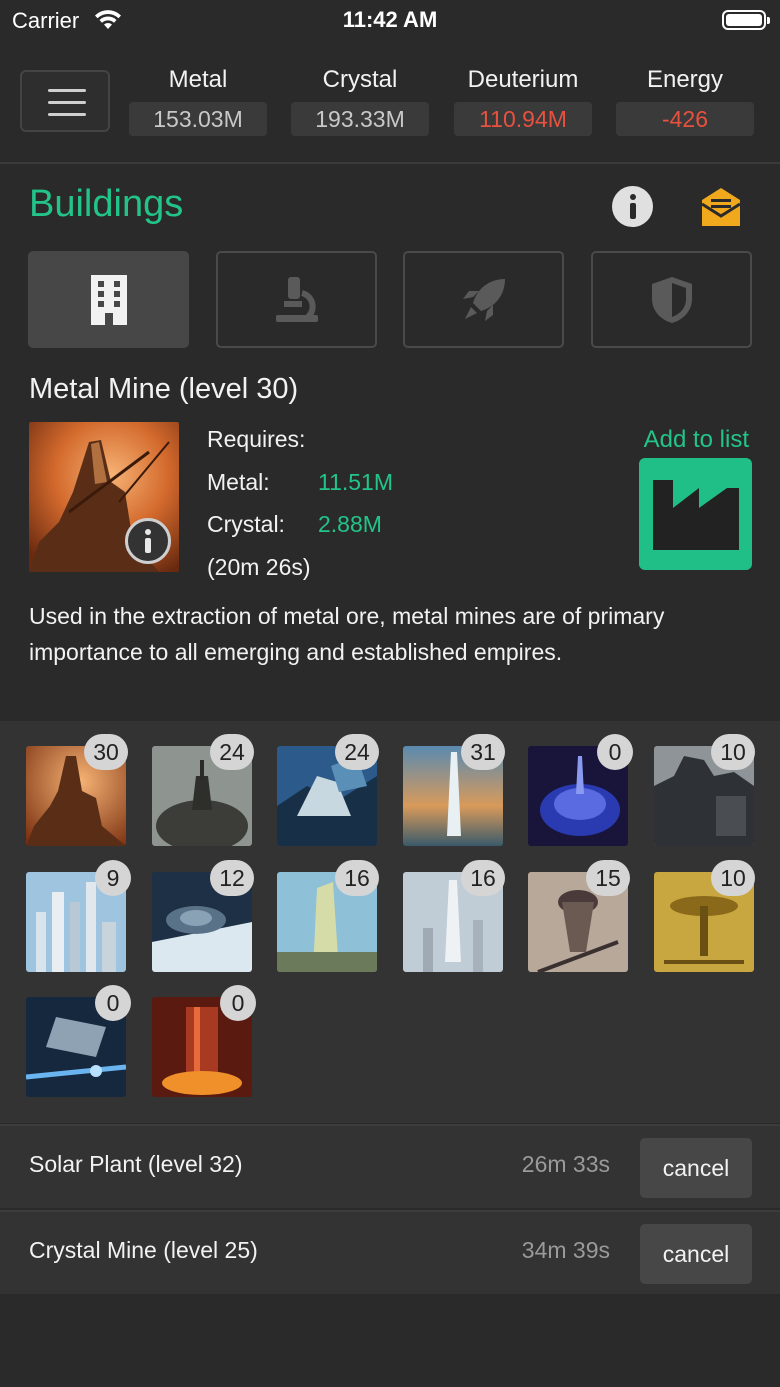 The height and width of the screenshot is (1387, 780). I want to click on level-badge: 31, so click(483, 752).